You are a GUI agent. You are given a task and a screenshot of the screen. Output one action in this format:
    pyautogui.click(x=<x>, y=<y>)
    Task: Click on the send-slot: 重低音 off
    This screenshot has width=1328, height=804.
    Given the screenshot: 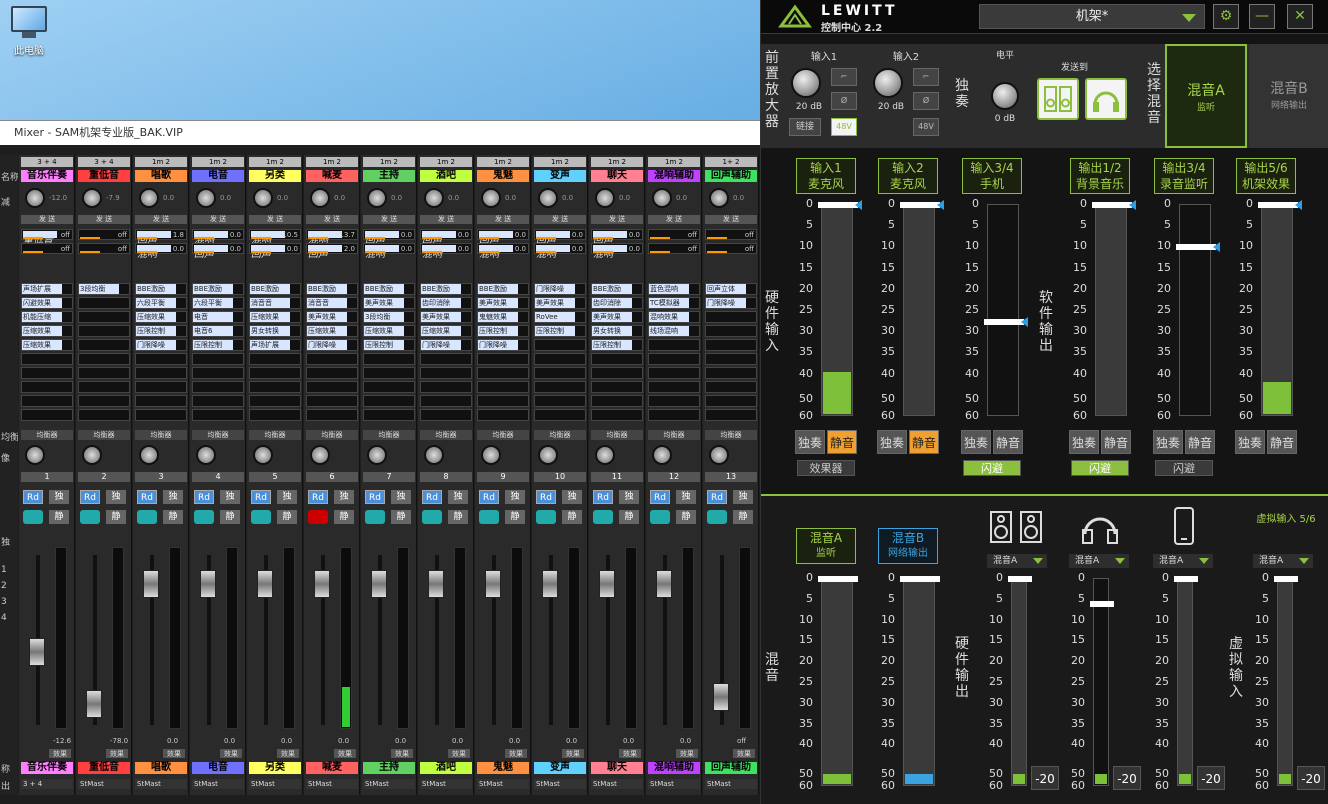 What is the action you would take?
    pyautogui.click(x=47, y=237)
    